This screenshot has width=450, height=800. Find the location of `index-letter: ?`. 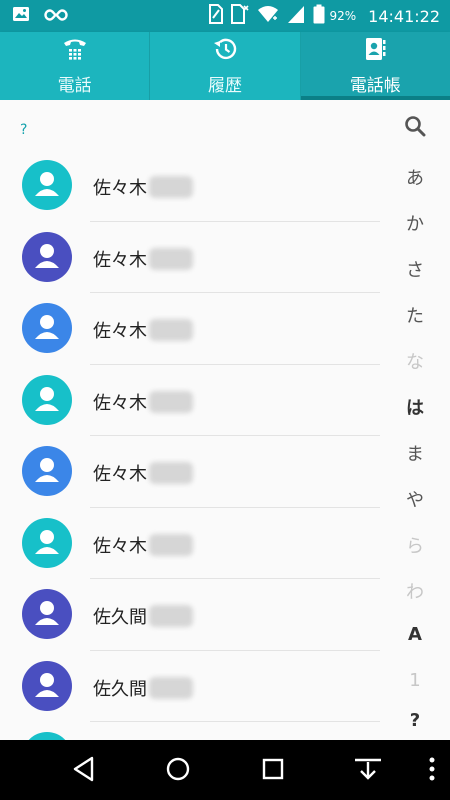

index-letter: ? is located at coordinates (415, 720).